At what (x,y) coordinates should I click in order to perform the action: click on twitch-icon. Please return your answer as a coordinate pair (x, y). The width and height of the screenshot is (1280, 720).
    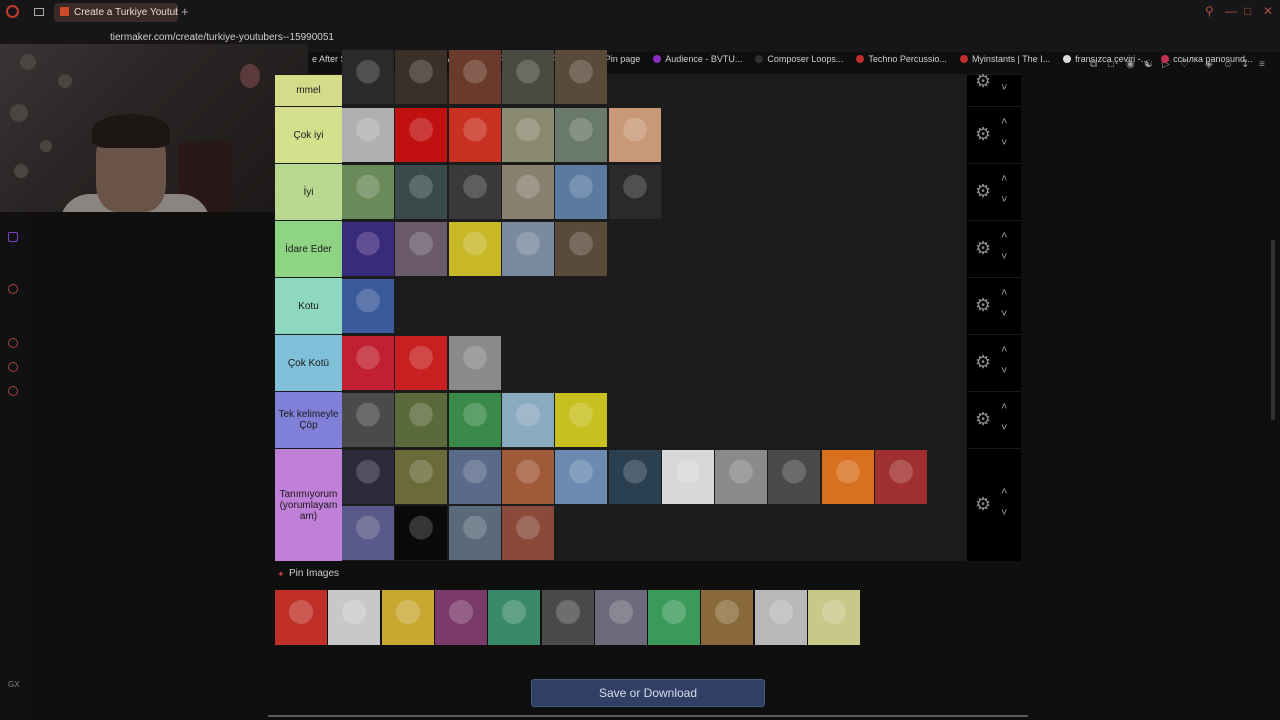
    Looking at the image, I should click on (13, 237).